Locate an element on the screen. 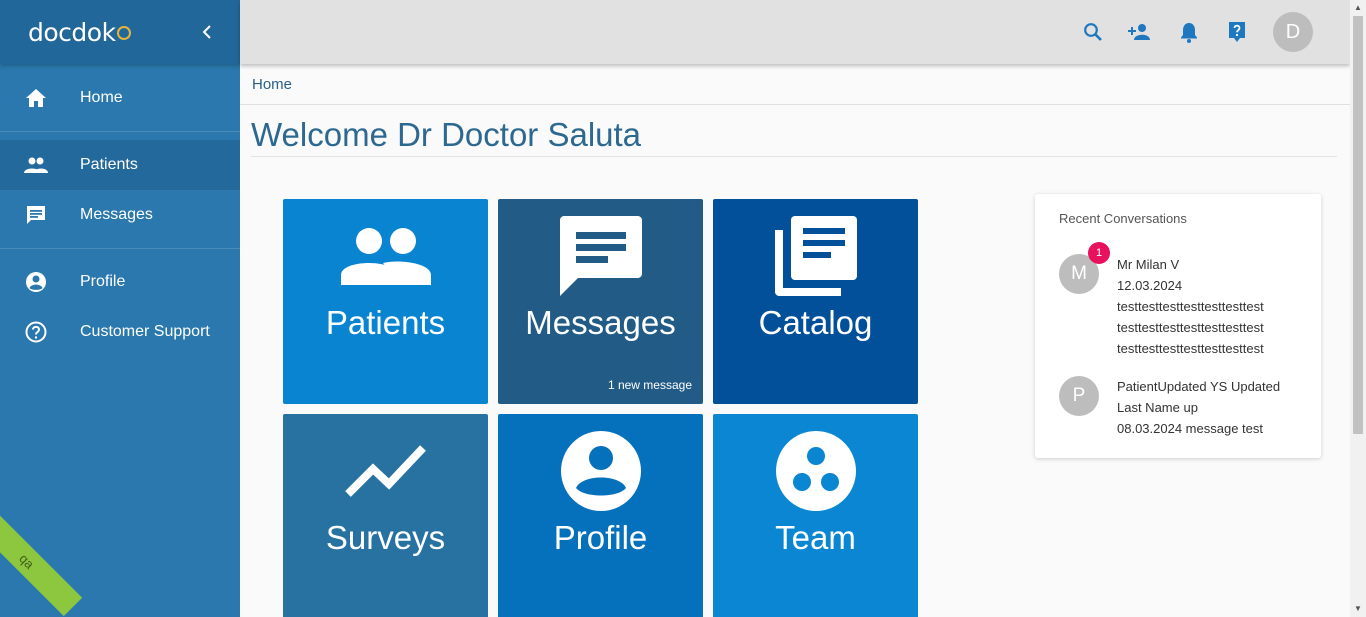  avatar: P is located at coordinates (1079, 396).